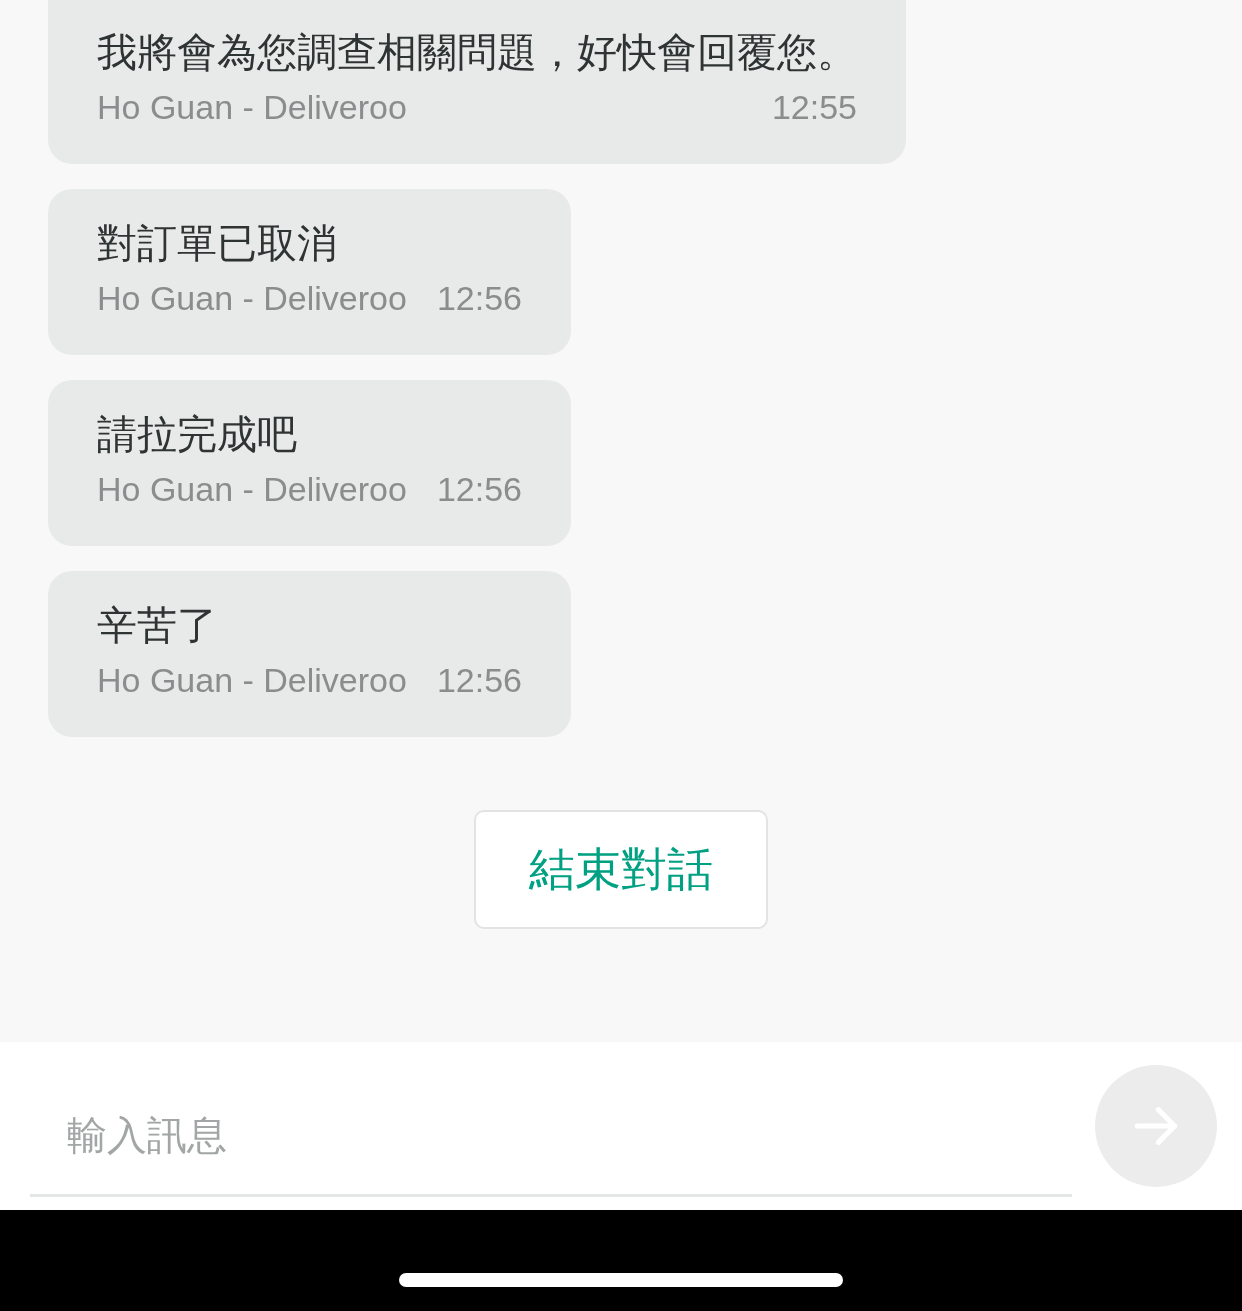 The image size is (1242, 1311). What do you see at coordinates (217, 243) in the screenshot?
I see `message-text: 對訂單已取消` at bounding box center [217, 243].